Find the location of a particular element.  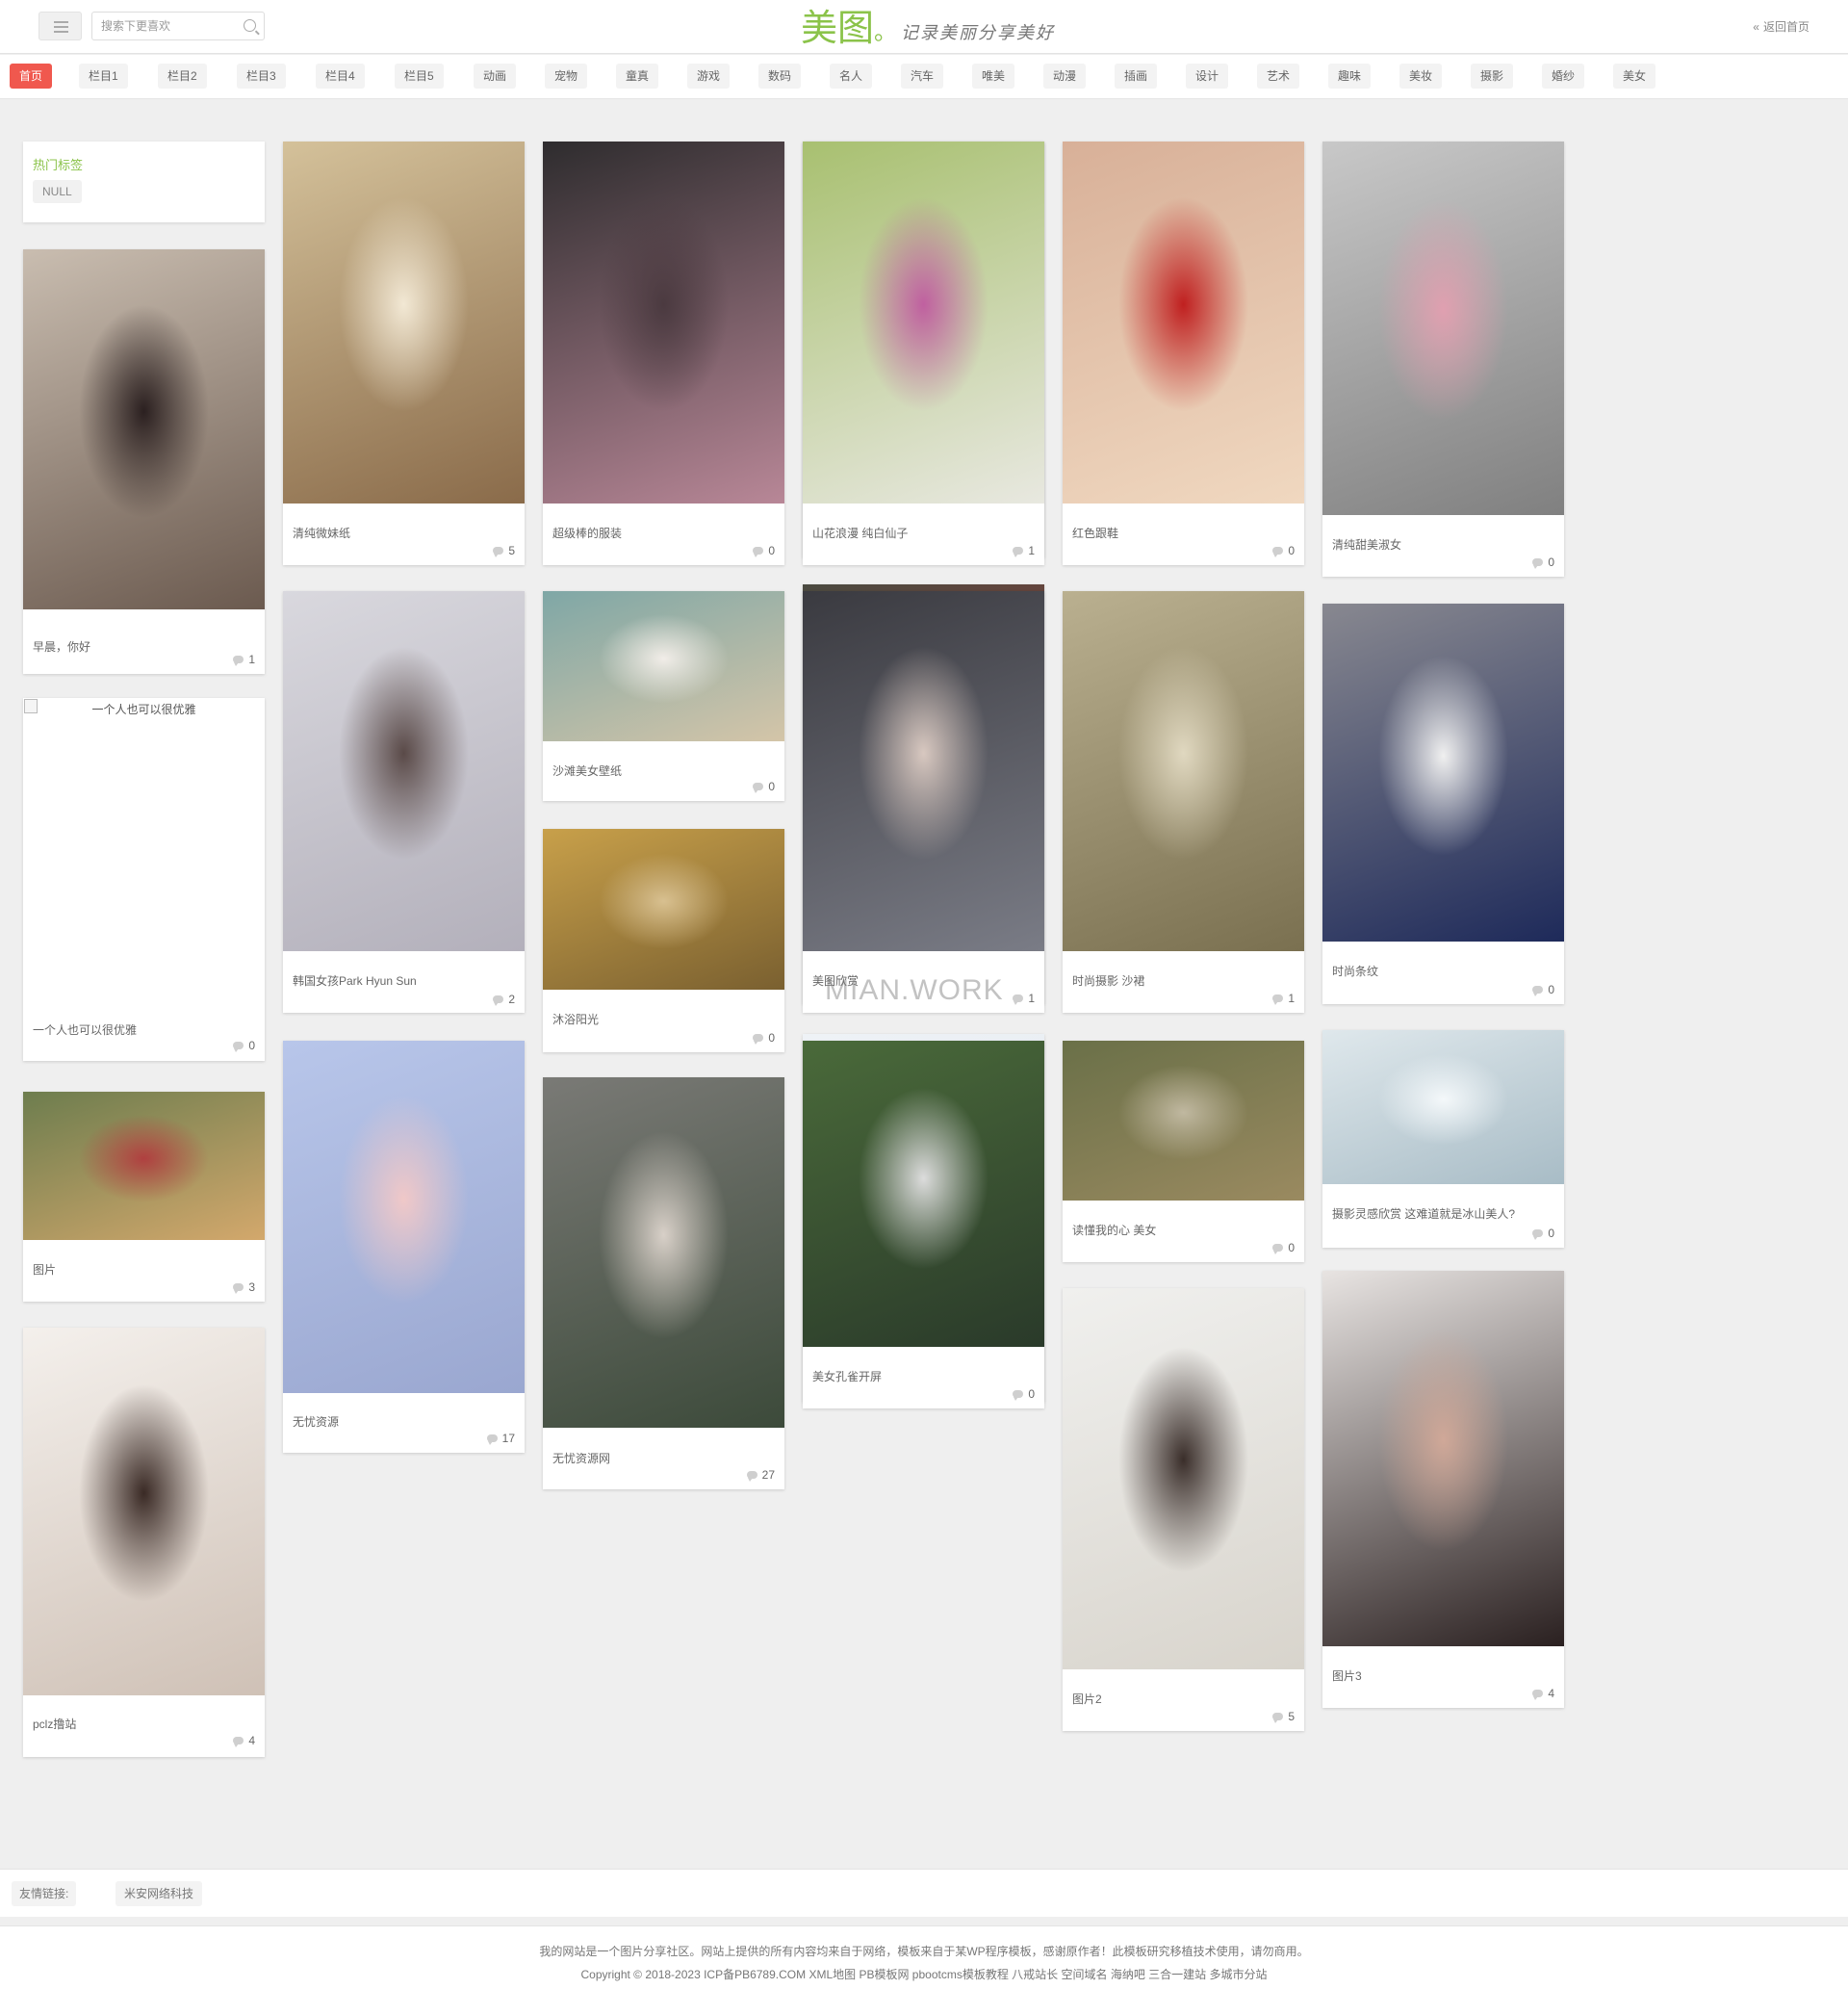

card-title: 超级棒的服装 is located at coordinates (663, 533).